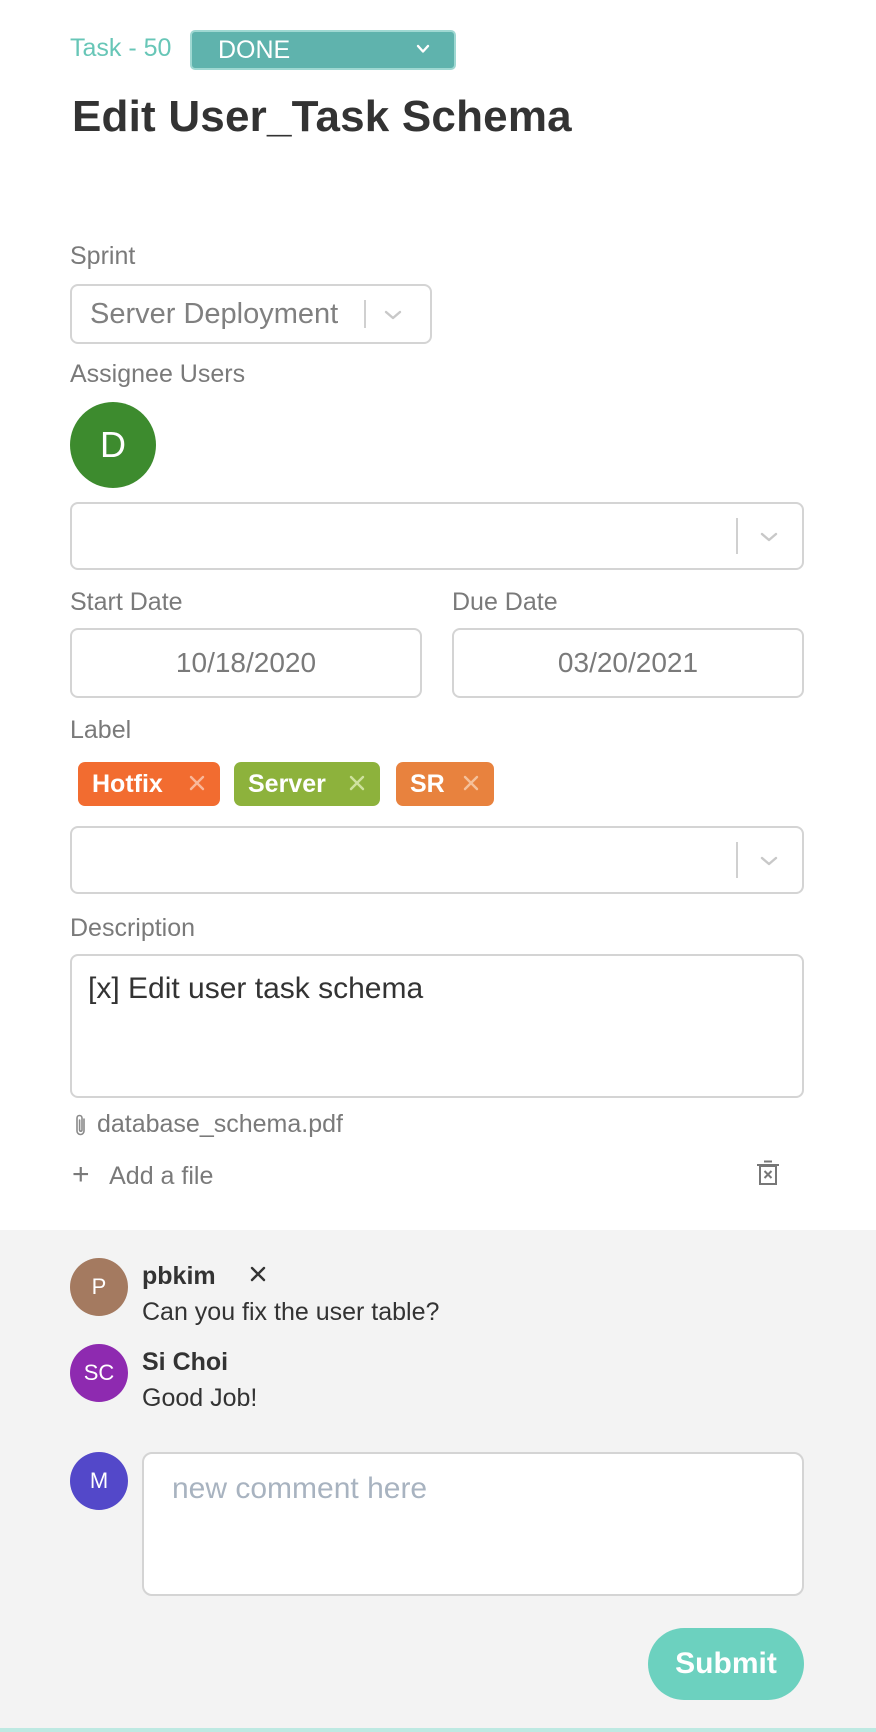 This screenshot has width=876, height=1732. I want to click on plus-icon: +, so click(81, 1174).